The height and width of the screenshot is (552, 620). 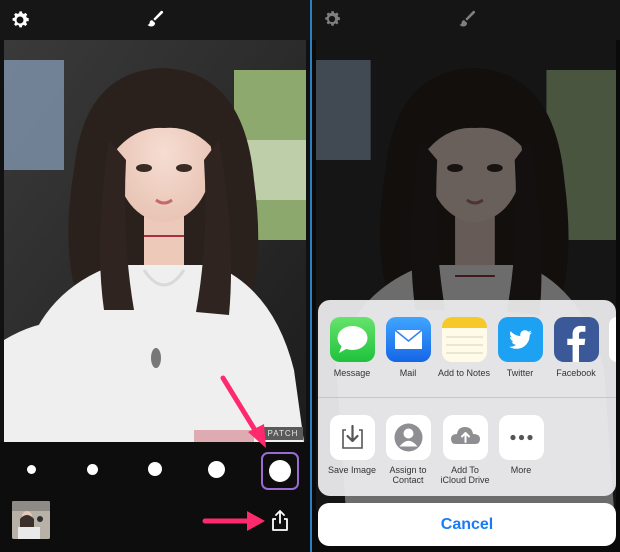 I want to click on action-label: Save Image, so click(x=352, y=470).